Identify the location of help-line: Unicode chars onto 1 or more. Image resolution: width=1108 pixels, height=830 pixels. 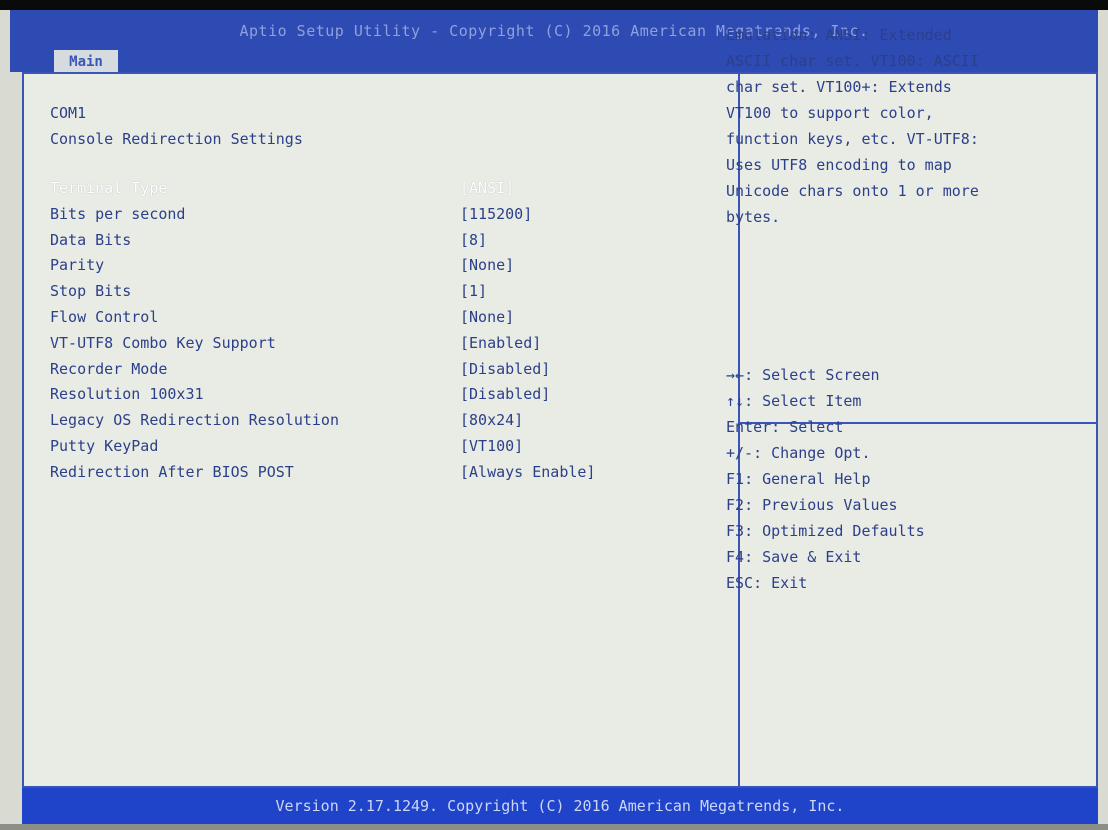
(852, 191).